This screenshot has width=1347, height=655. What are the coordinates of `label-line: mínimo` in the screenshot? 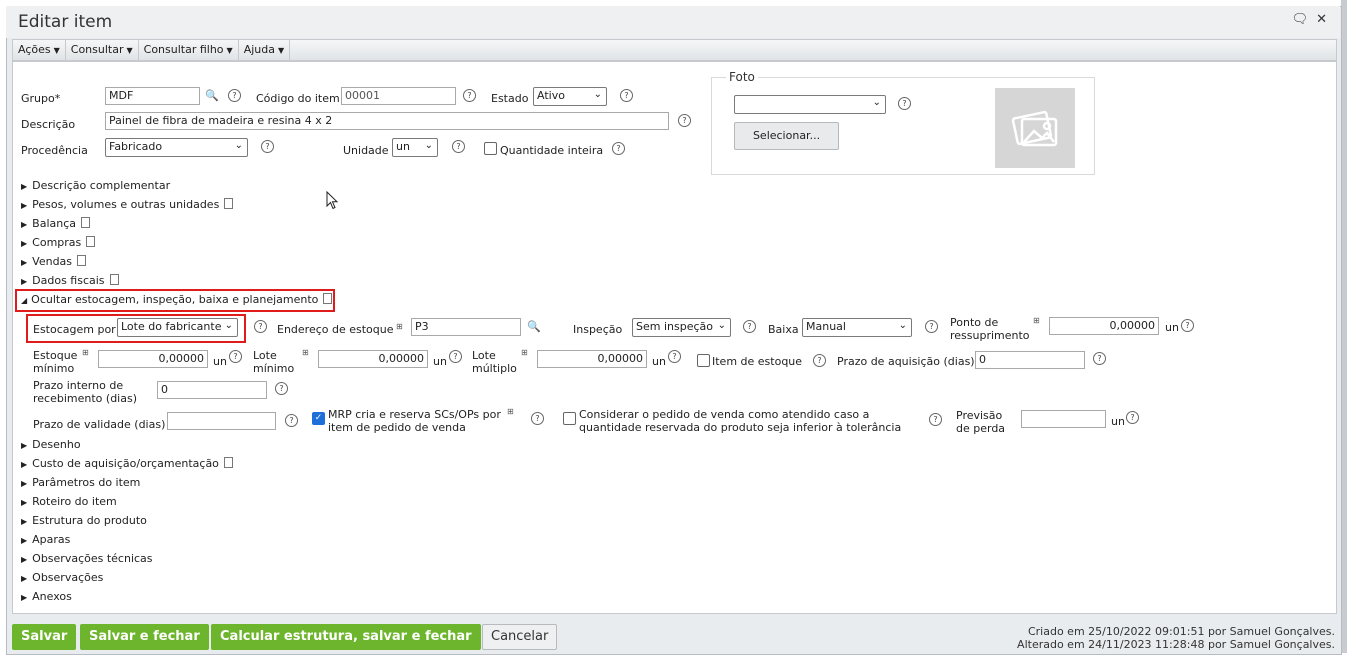 It's located at (54, 368).